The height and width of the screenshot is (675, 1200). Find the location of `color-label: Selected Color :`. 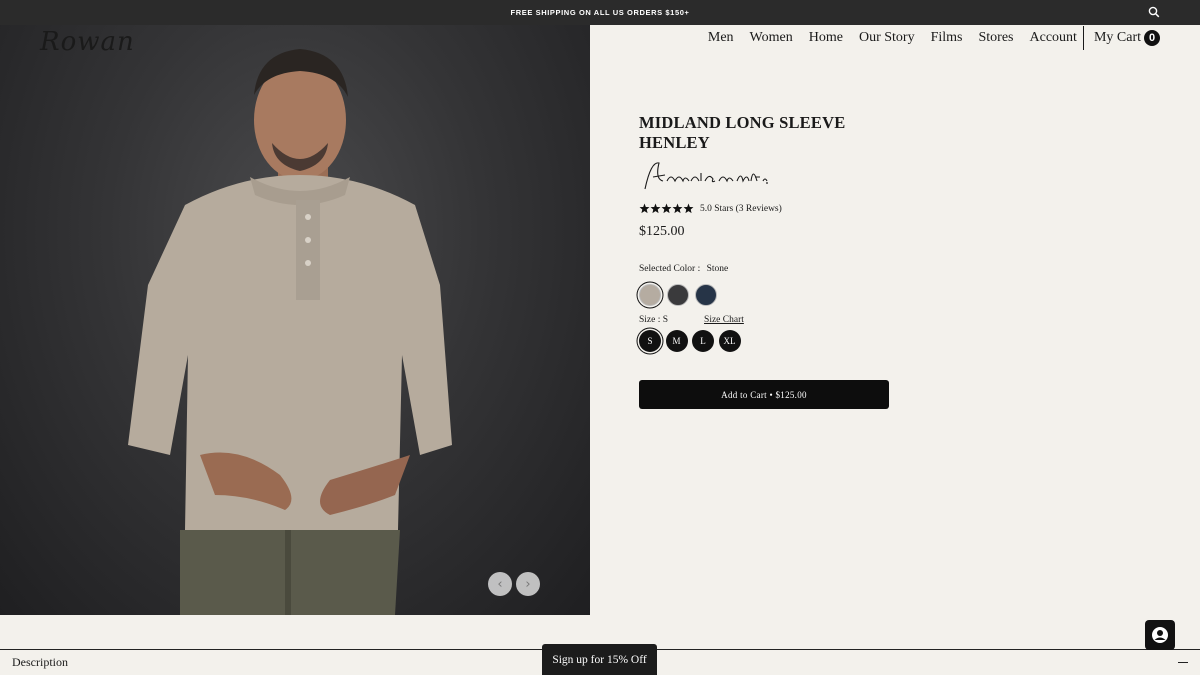

color-label: Selected Color : is located at coordinates (670, 269).